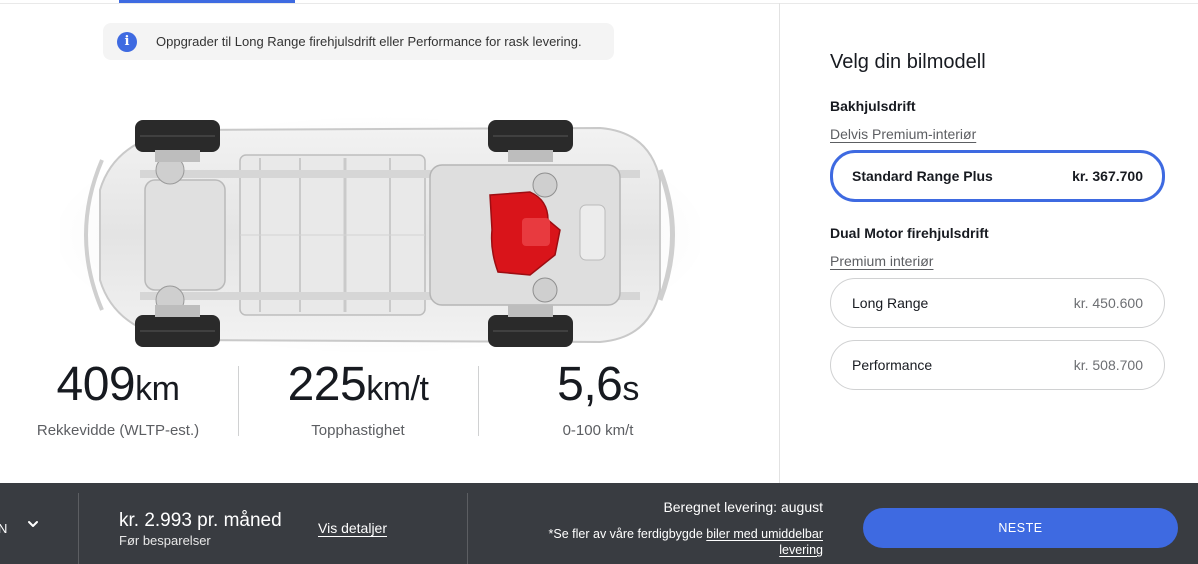 This screenshot has width=1198, height=564. Describe the element at coordinates (157, 389) in the screenshot. I see `spec-unit: km` at that location.